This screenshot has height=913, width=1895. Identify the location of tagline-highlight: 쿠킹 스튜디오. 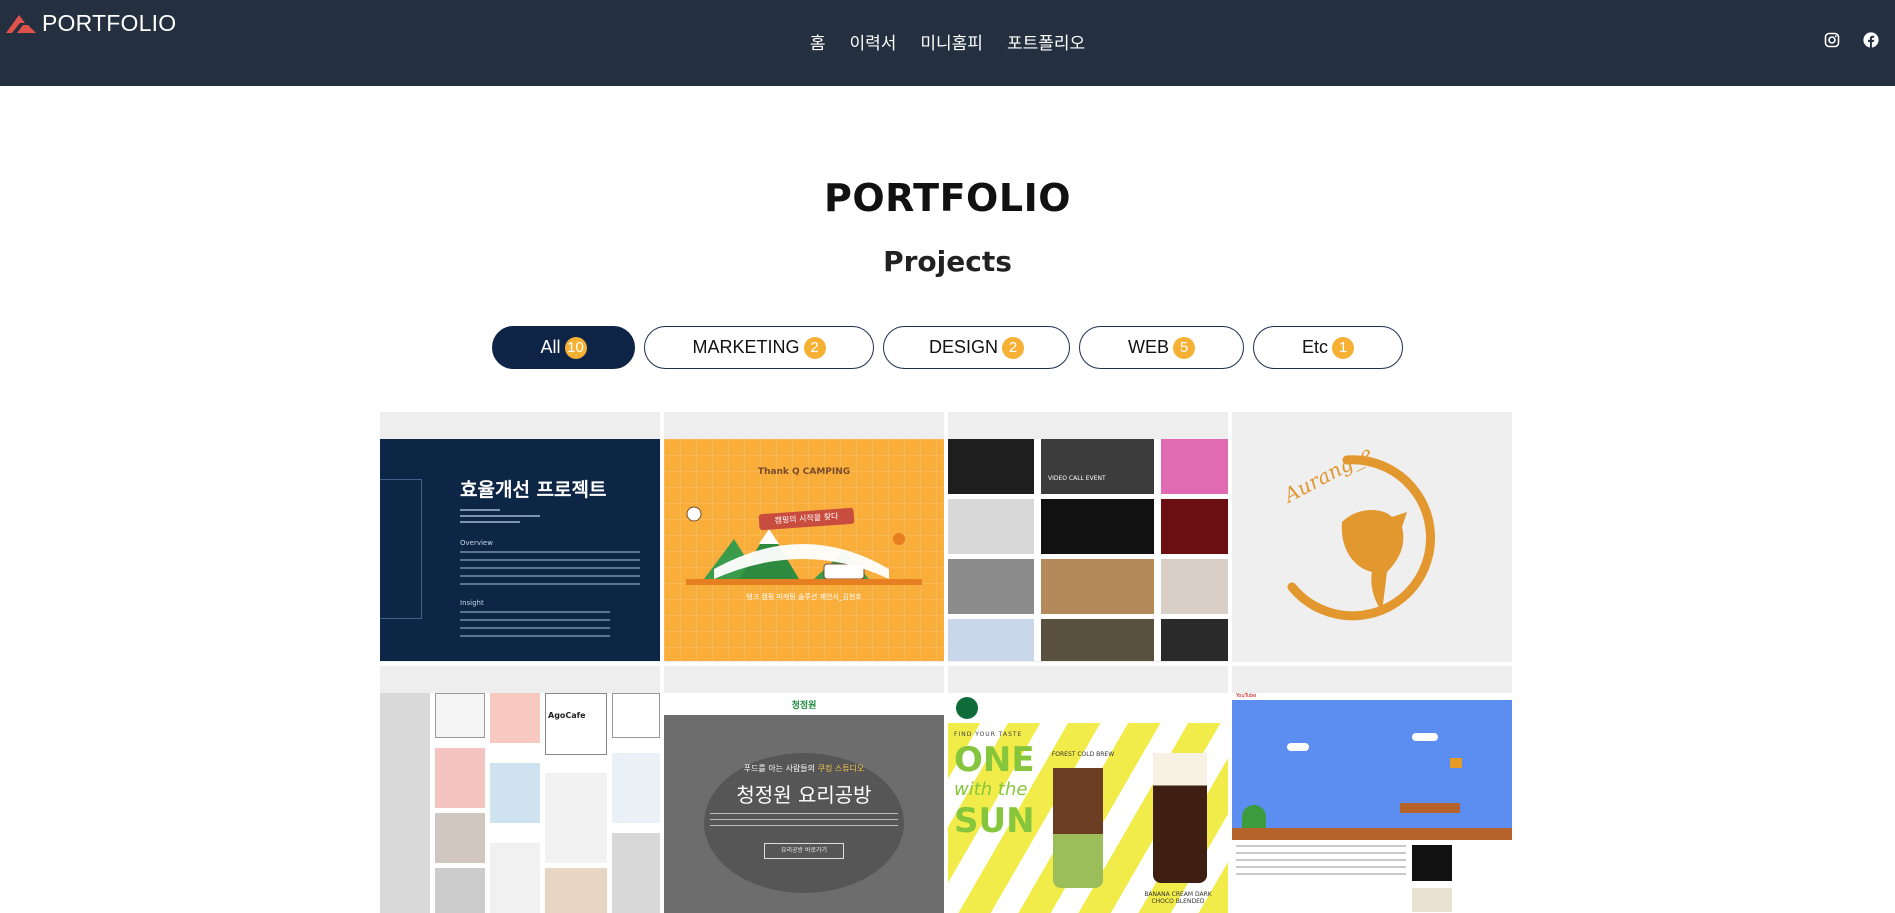
(841, 768).